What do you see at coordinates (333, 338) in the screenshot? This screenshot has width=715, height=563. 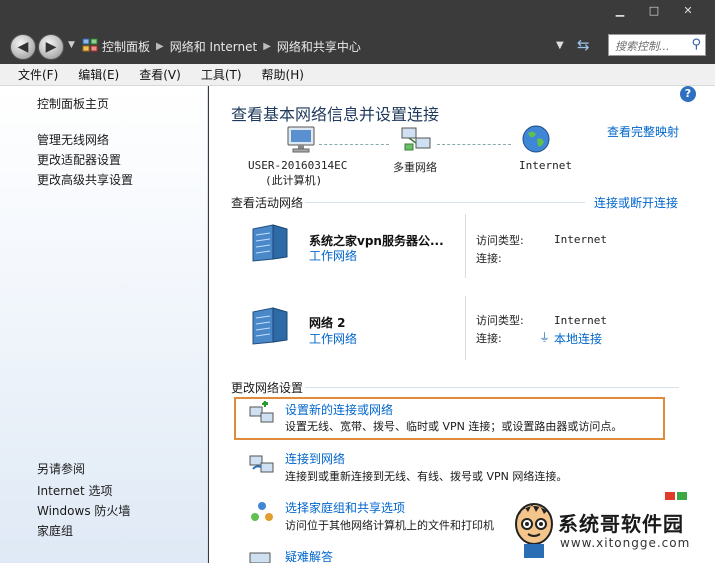 I see `network-2-type-link: 工作网络` at bounding box center [333, 338].